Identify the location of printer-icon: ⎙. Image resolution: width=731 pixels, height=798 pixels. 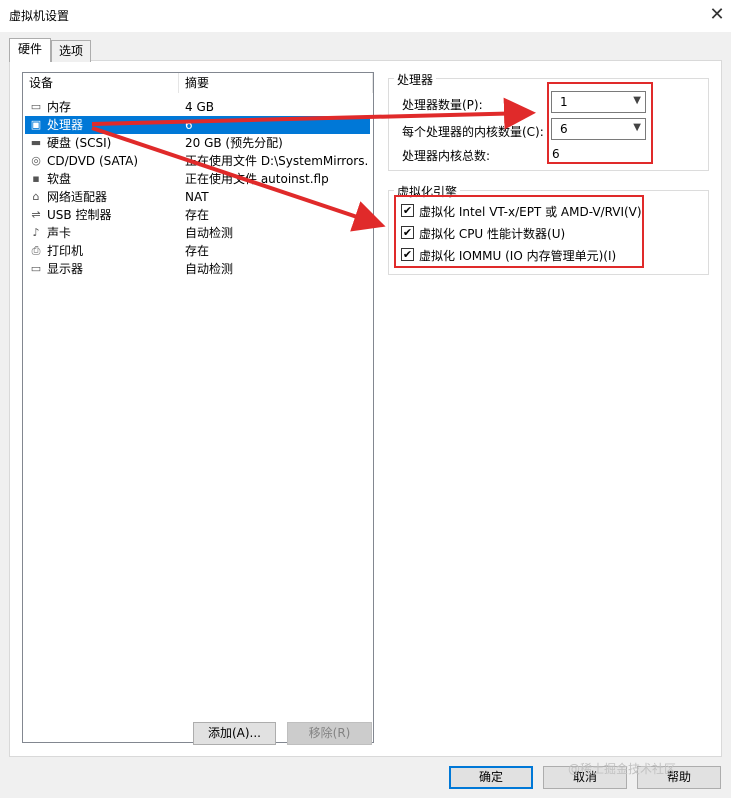
(36, 250).